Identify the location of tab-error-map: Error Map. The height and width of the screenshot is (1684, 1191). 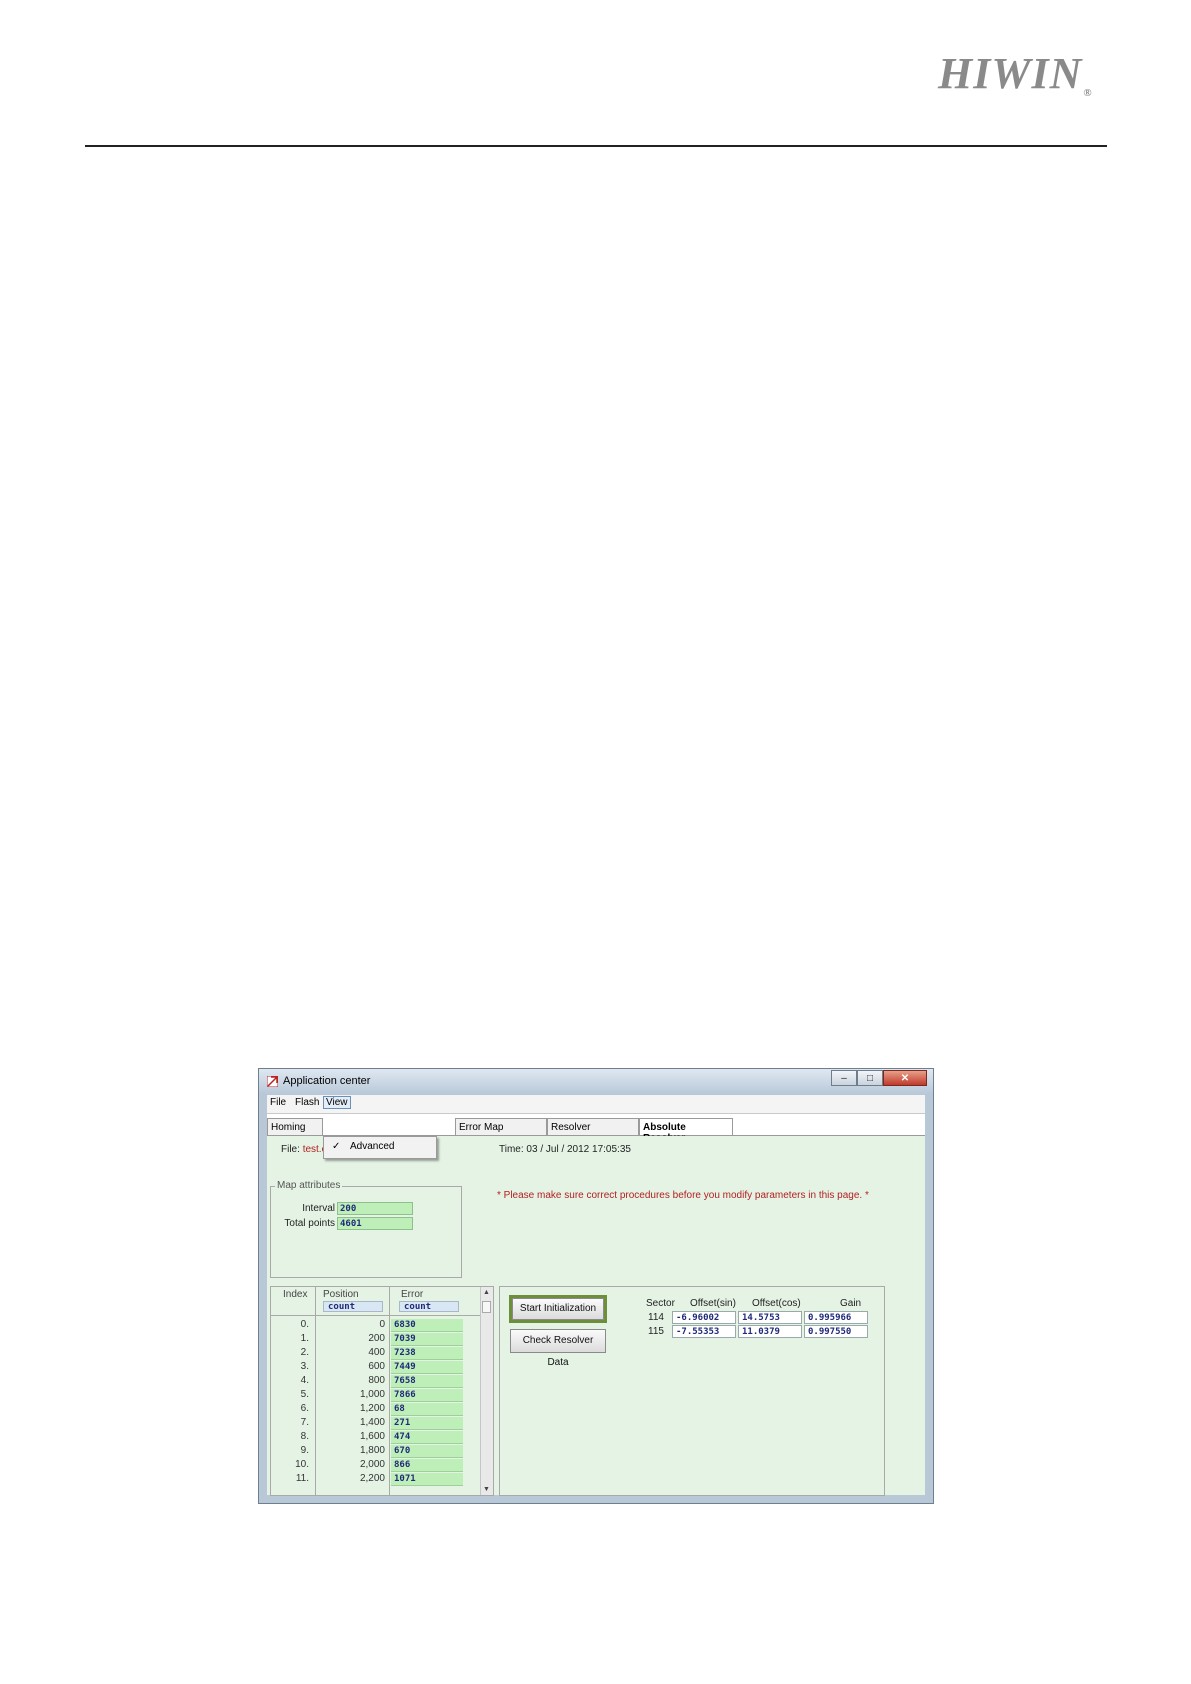
(501, 1126).